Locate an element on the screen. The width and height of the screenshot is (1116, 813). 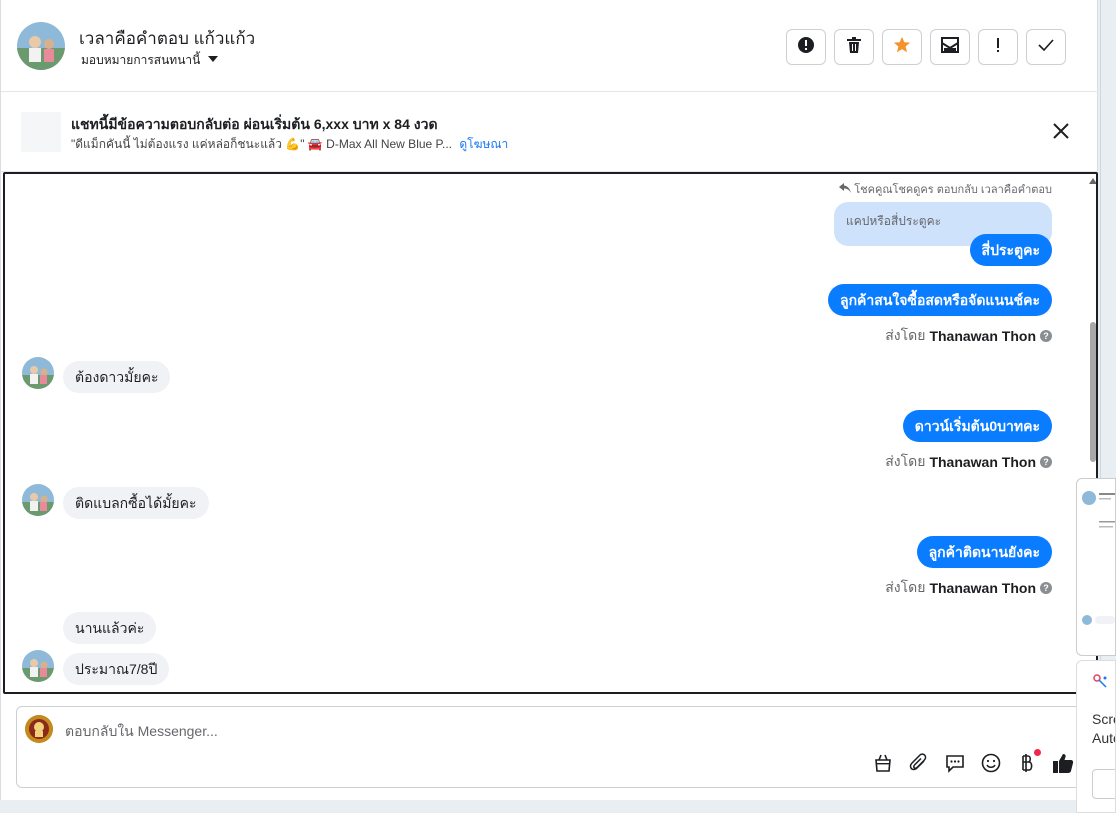
outgoing-message: ดาวน์เริ่มต้น0บาทคะ is located at coordinates (977, 426).